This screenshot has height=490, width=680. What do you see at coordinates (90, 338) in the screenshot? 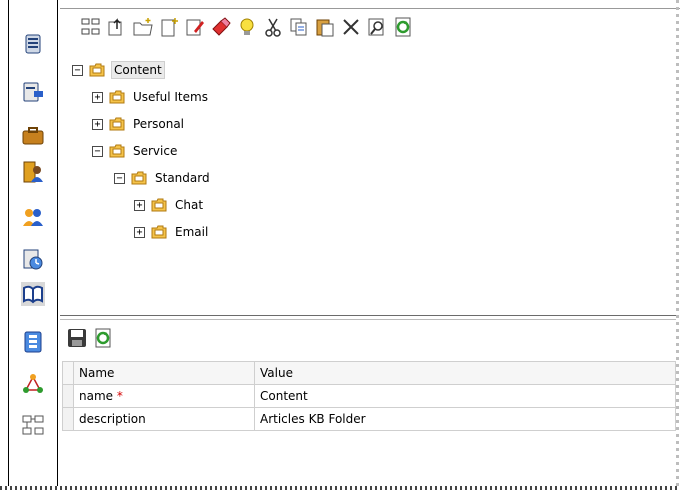
I see `properties-toolbar` at bounding box center [90, 338].